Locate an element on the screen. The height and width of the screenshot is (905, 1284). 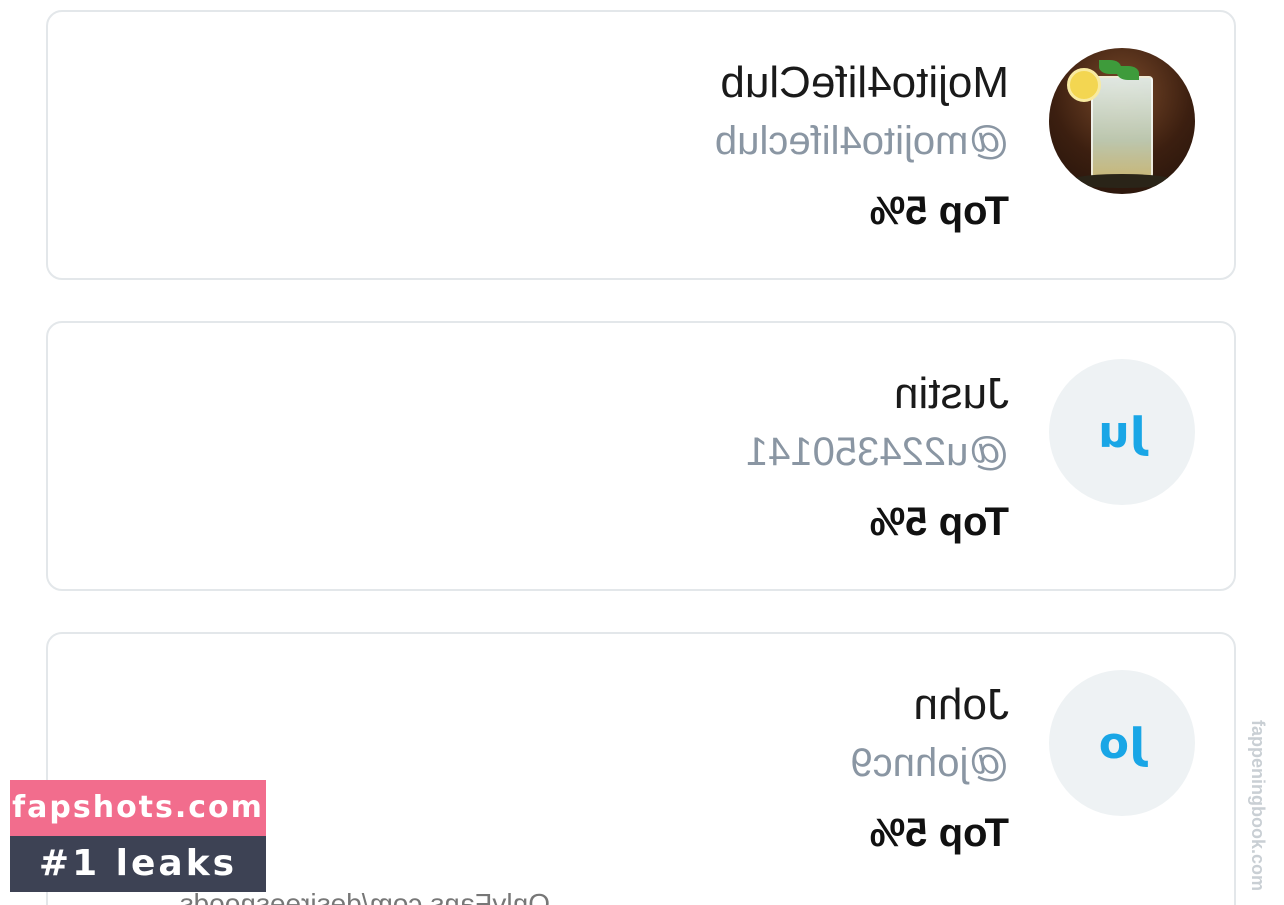
mojito-glass-image is located at coordinates (1122, 130).